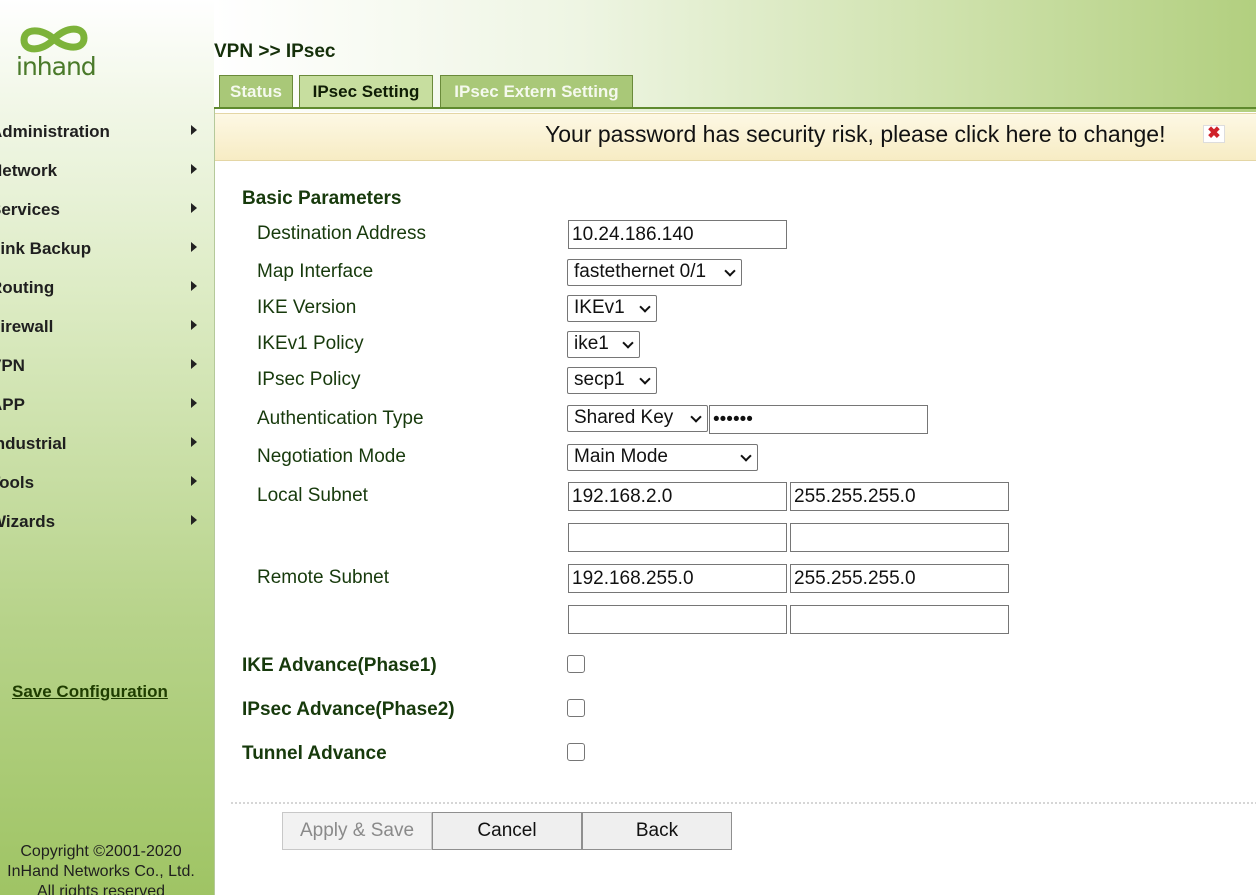 The image size is (1256, 895). What do you see at coordinates (102, 405) in the screenshot?
I see `menu-item-app: APP` at bounding box center [102, 405].